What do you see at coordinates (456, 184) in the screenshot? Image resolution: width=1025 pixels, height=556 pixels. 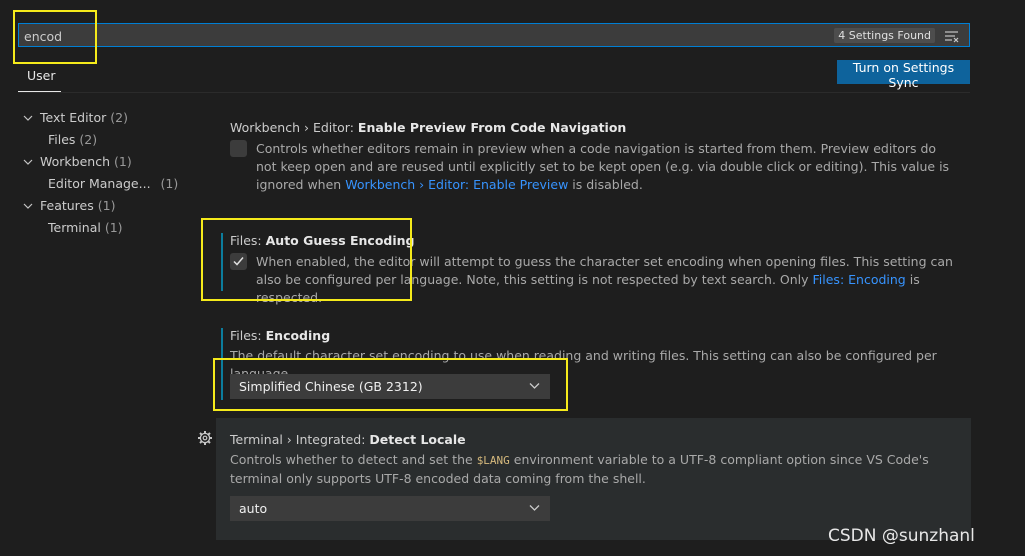 I see `setting-link: Workbench › Editor: Enable Preview` at bounding box center [456, 184].